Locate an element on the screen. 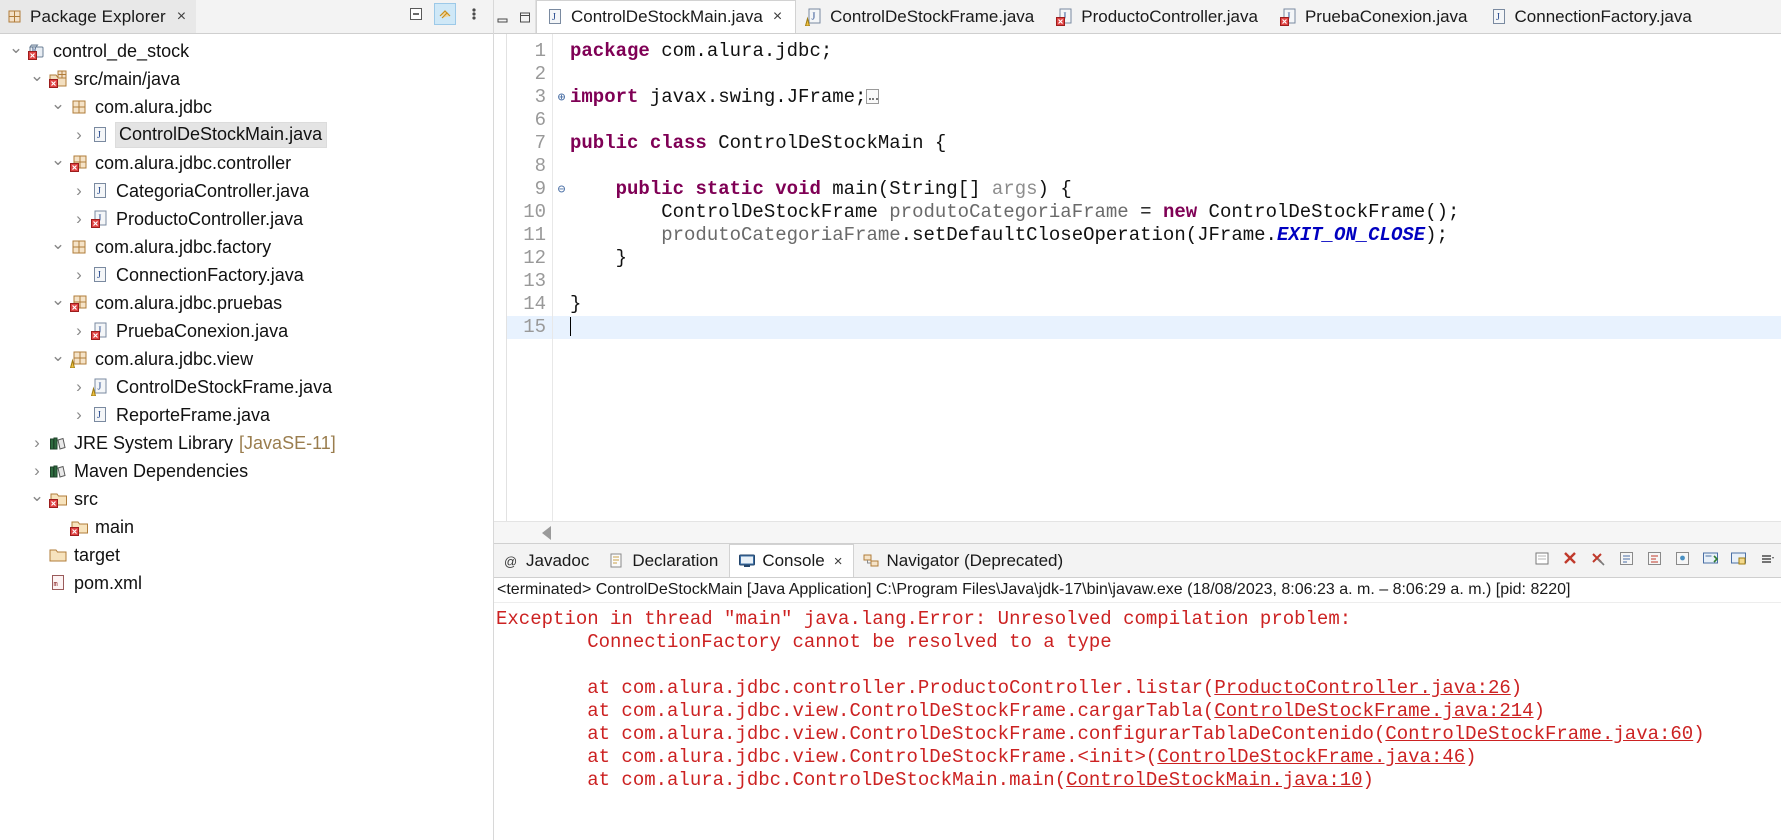 This screenshot has width=1781, height=840. tree-item-productocontroller-java: ›JProductoController.java is located at coordinates (246, 219).